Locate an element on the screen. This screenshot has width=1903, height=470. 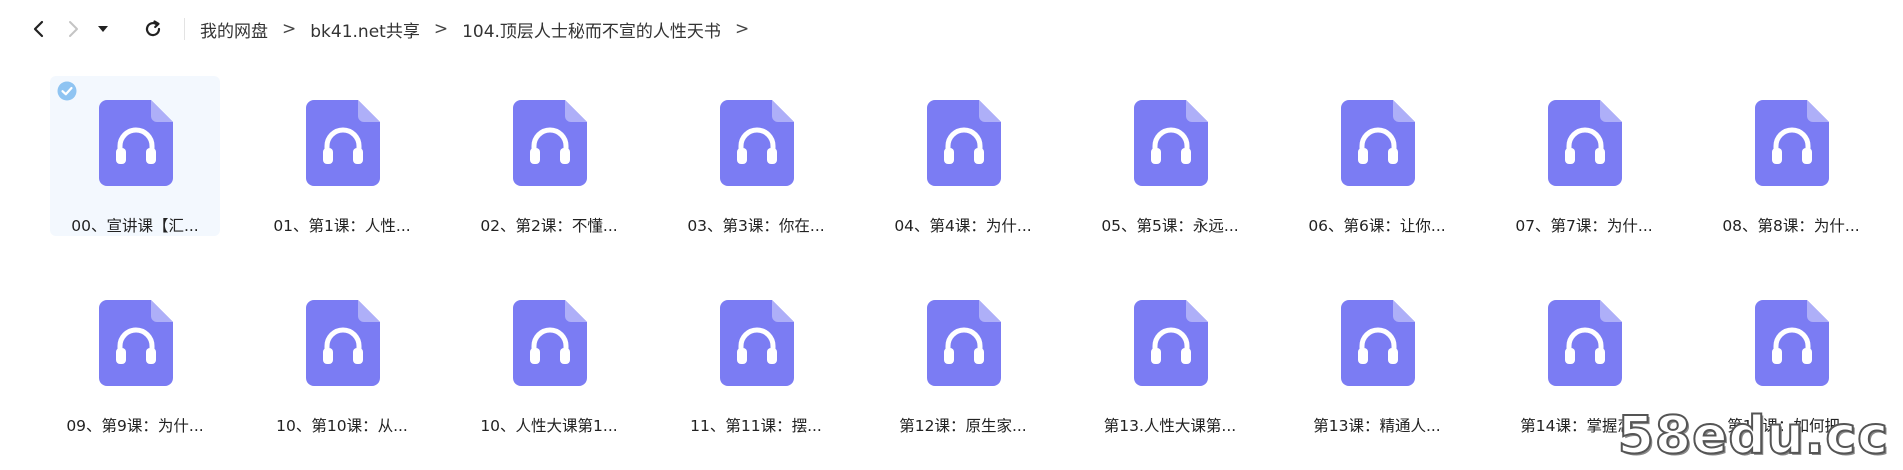
chevron-left-icon is located at coordinates (38, 29).